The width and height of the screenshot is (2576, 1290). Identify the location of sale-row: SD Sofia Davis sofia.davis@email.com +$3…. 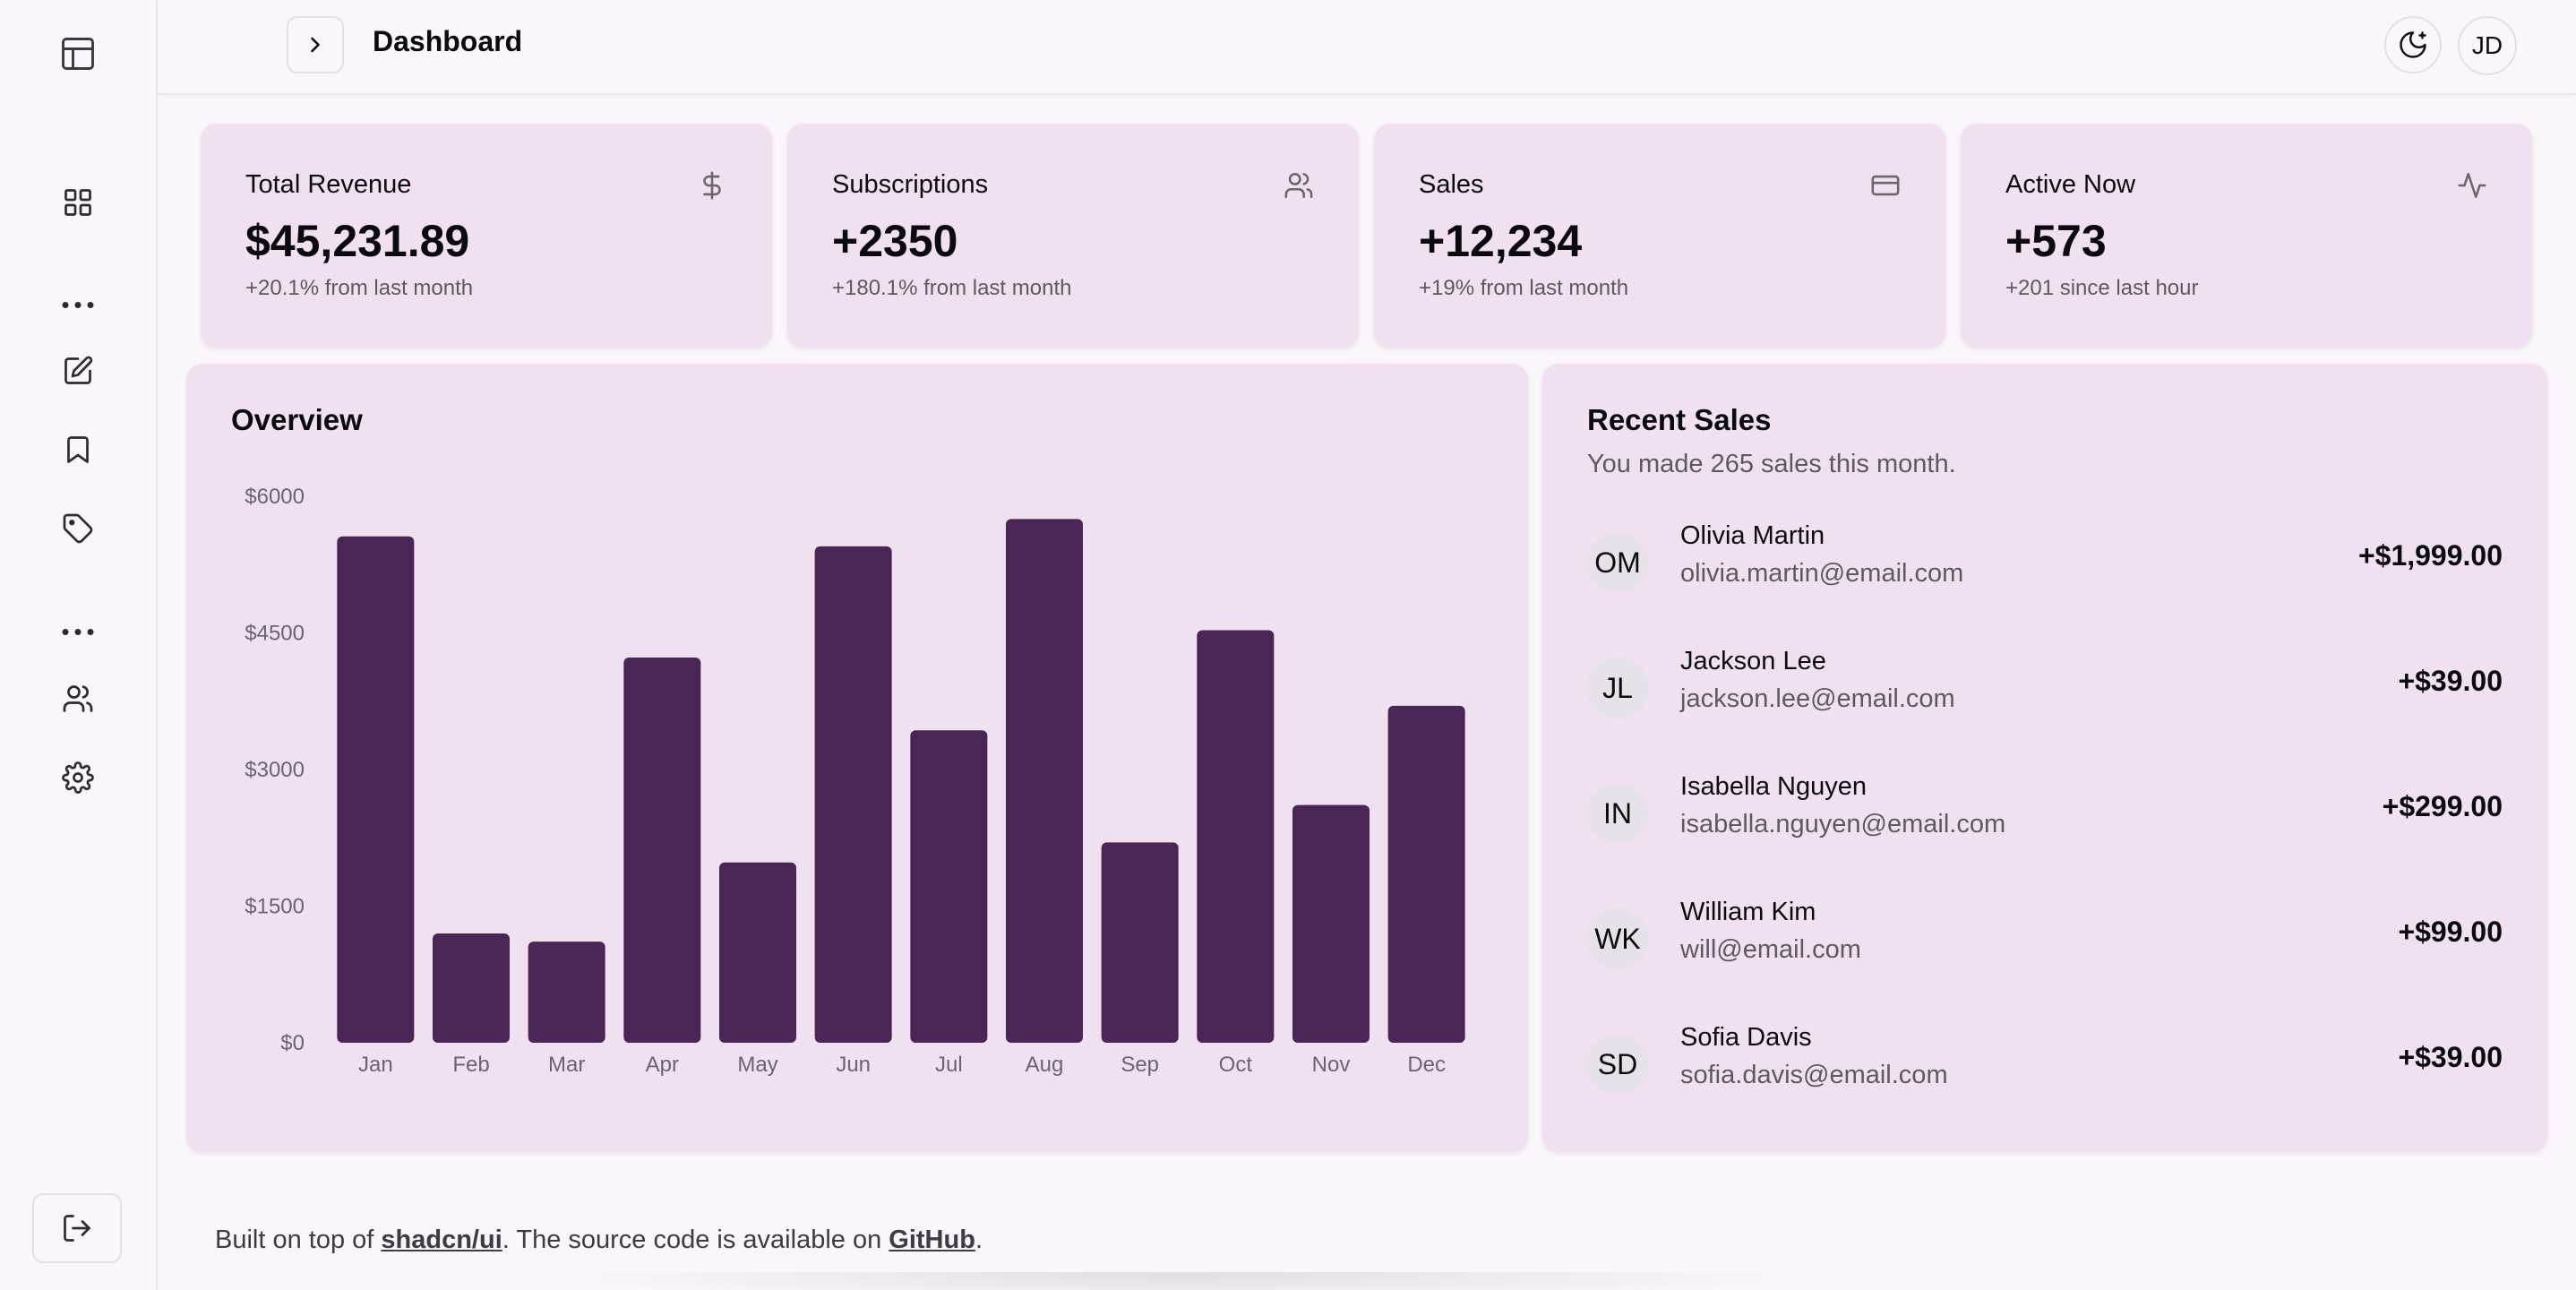
(2045, 1063).